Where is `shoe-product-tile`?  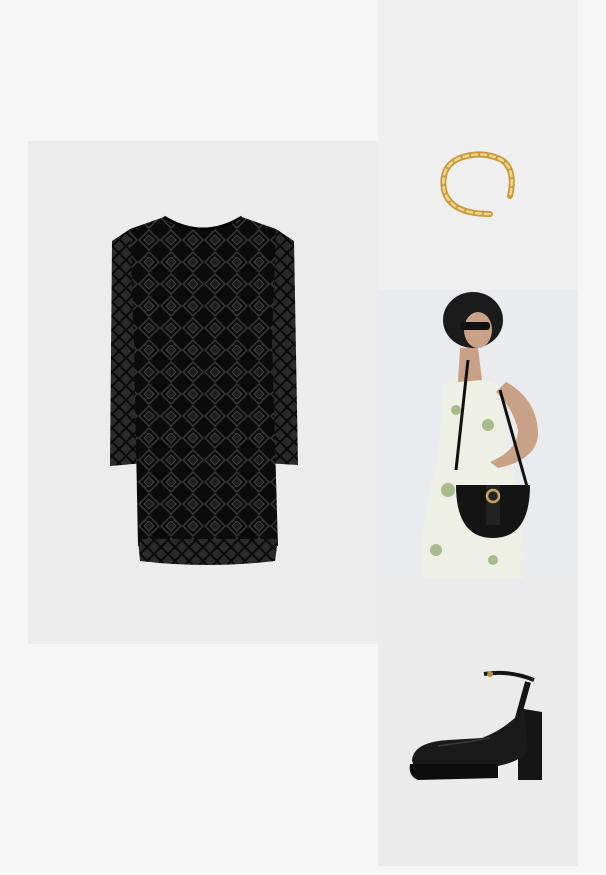 shoe-product-tile is located at coordinates (478, 722).